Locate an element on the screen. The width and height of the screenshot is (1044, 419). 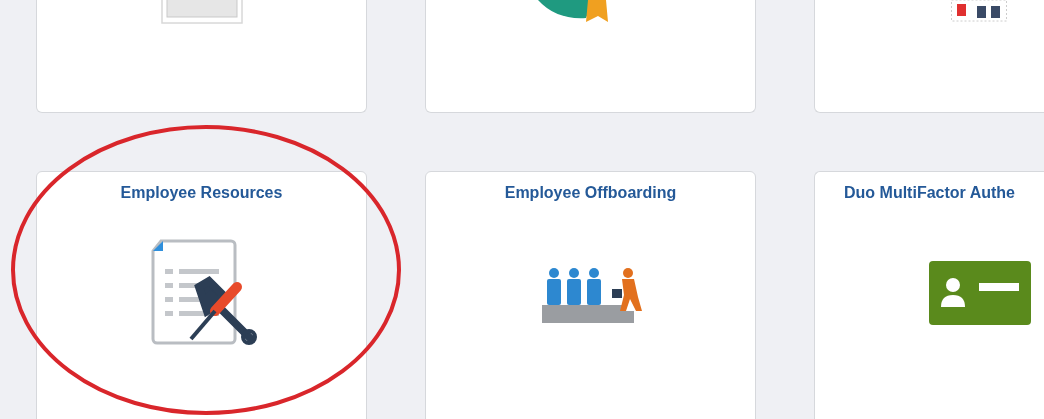
id-card-icon is located at coordinates (980, 293).